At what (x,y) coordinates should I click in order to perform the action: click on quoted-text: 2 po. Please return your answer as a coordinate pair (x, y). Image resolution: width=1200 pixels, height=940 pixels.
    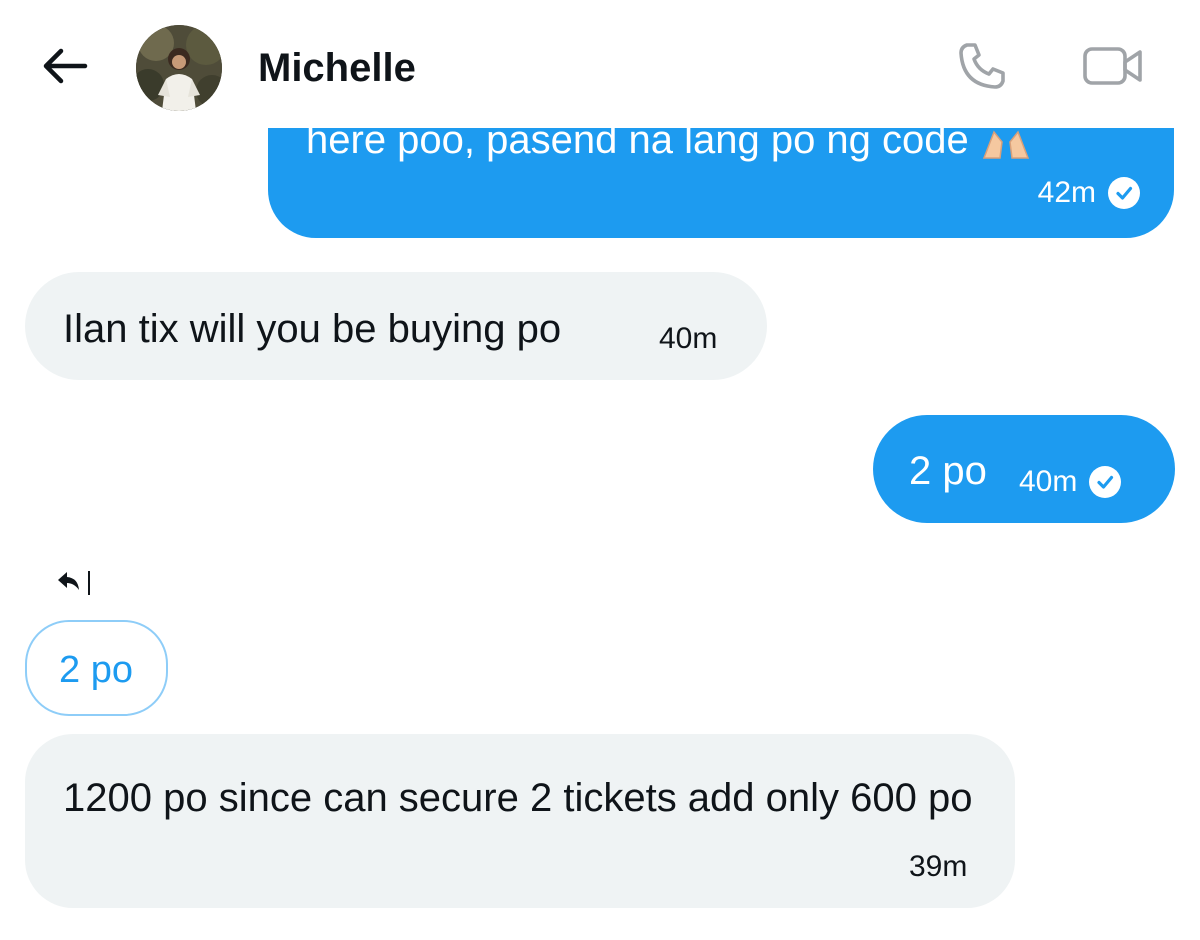
    Looking at the image, I should click on (96, 670).